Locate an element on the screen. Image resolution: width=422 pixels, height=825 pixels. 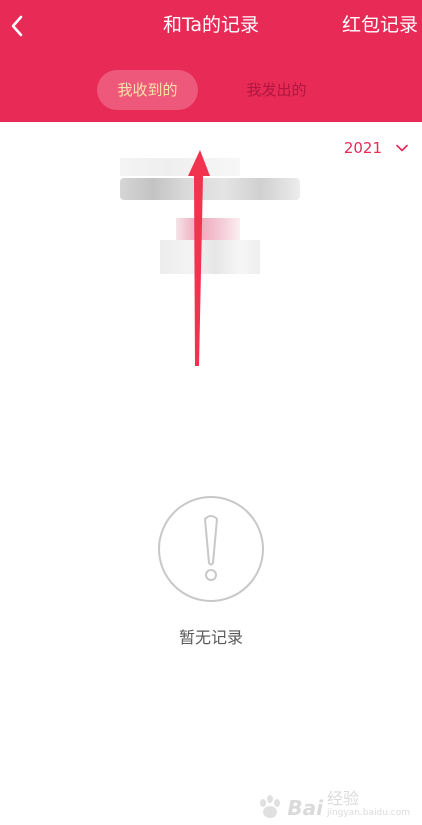
paw-logo-icon is located at coordinates (270, 806).